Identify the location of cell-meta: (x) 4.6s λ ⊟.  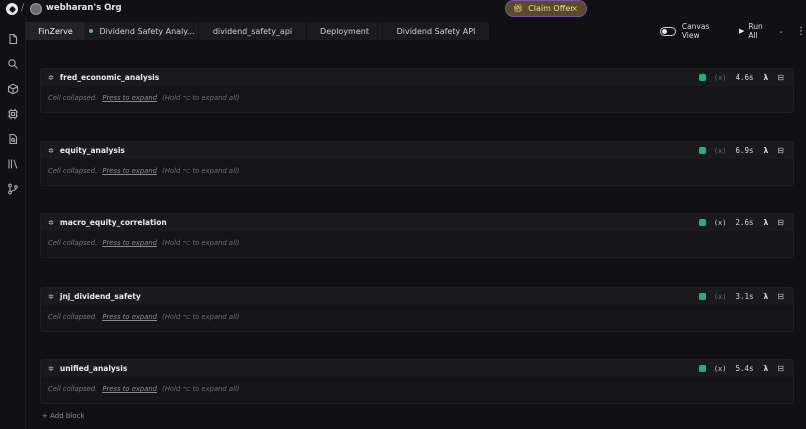
(741, 77).